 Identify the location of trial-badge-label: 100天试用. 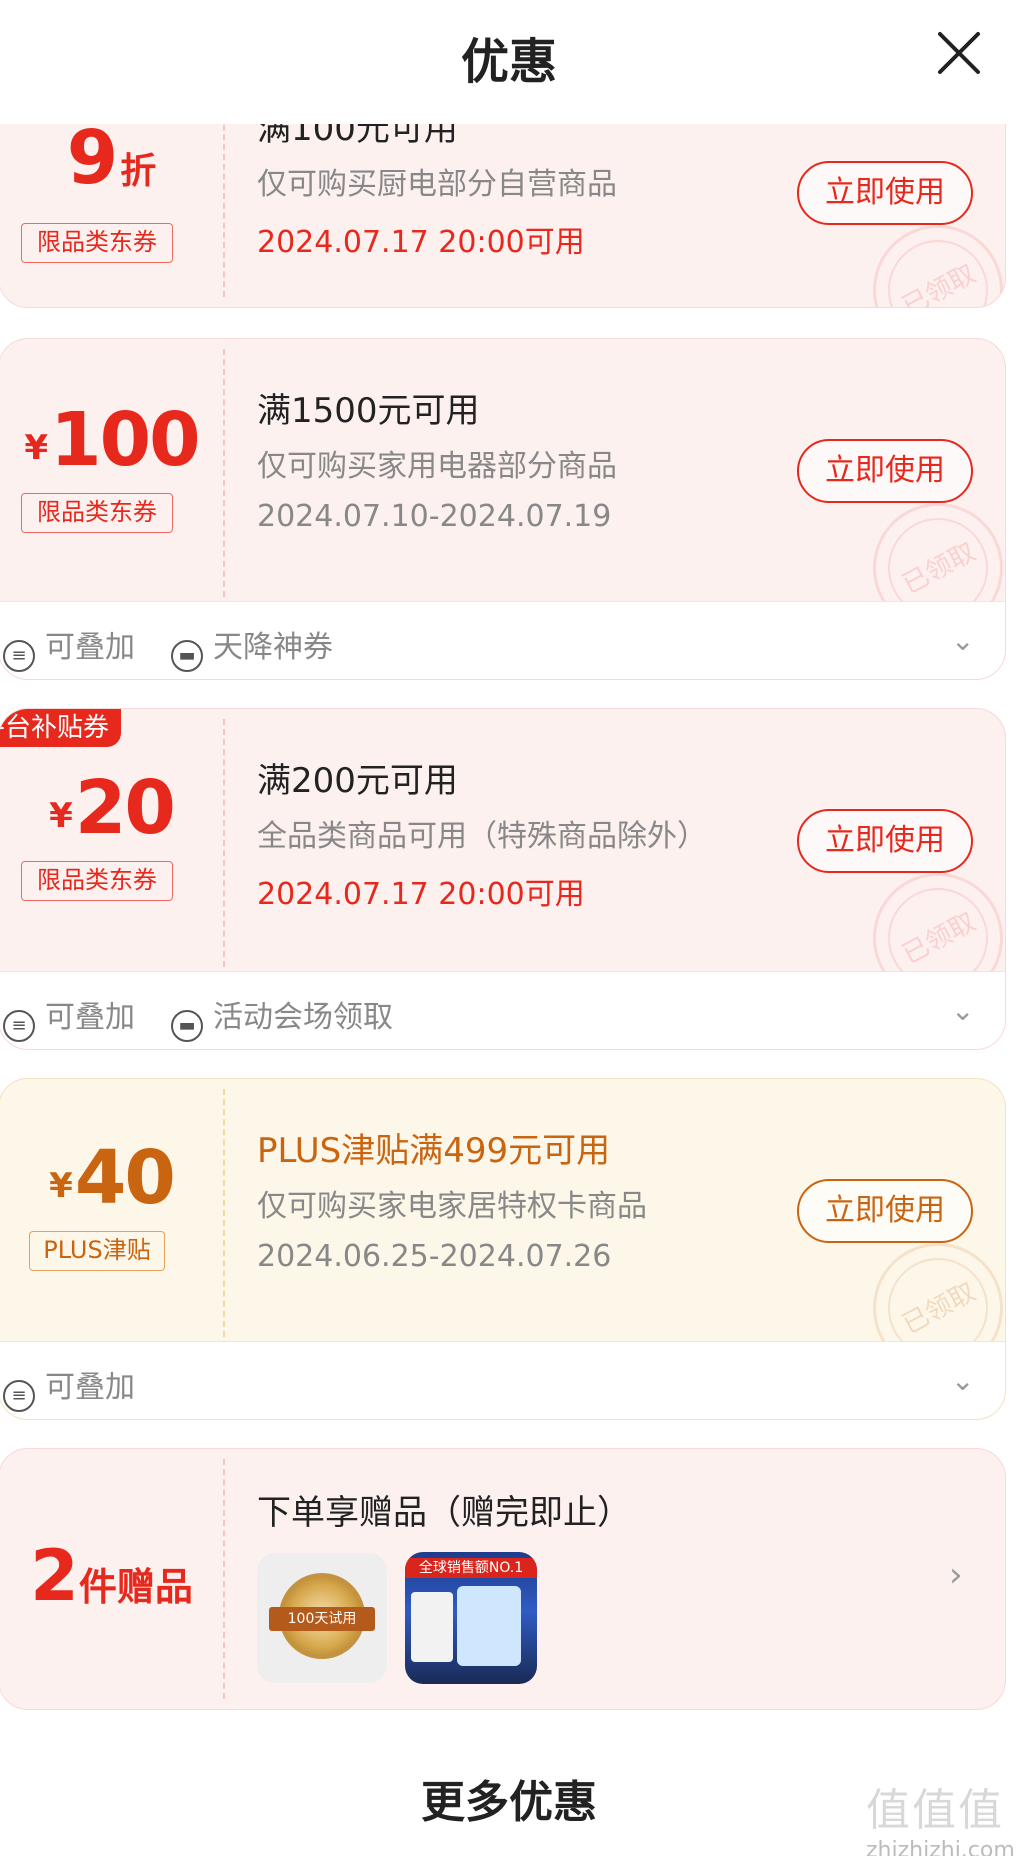
(322, 1619).